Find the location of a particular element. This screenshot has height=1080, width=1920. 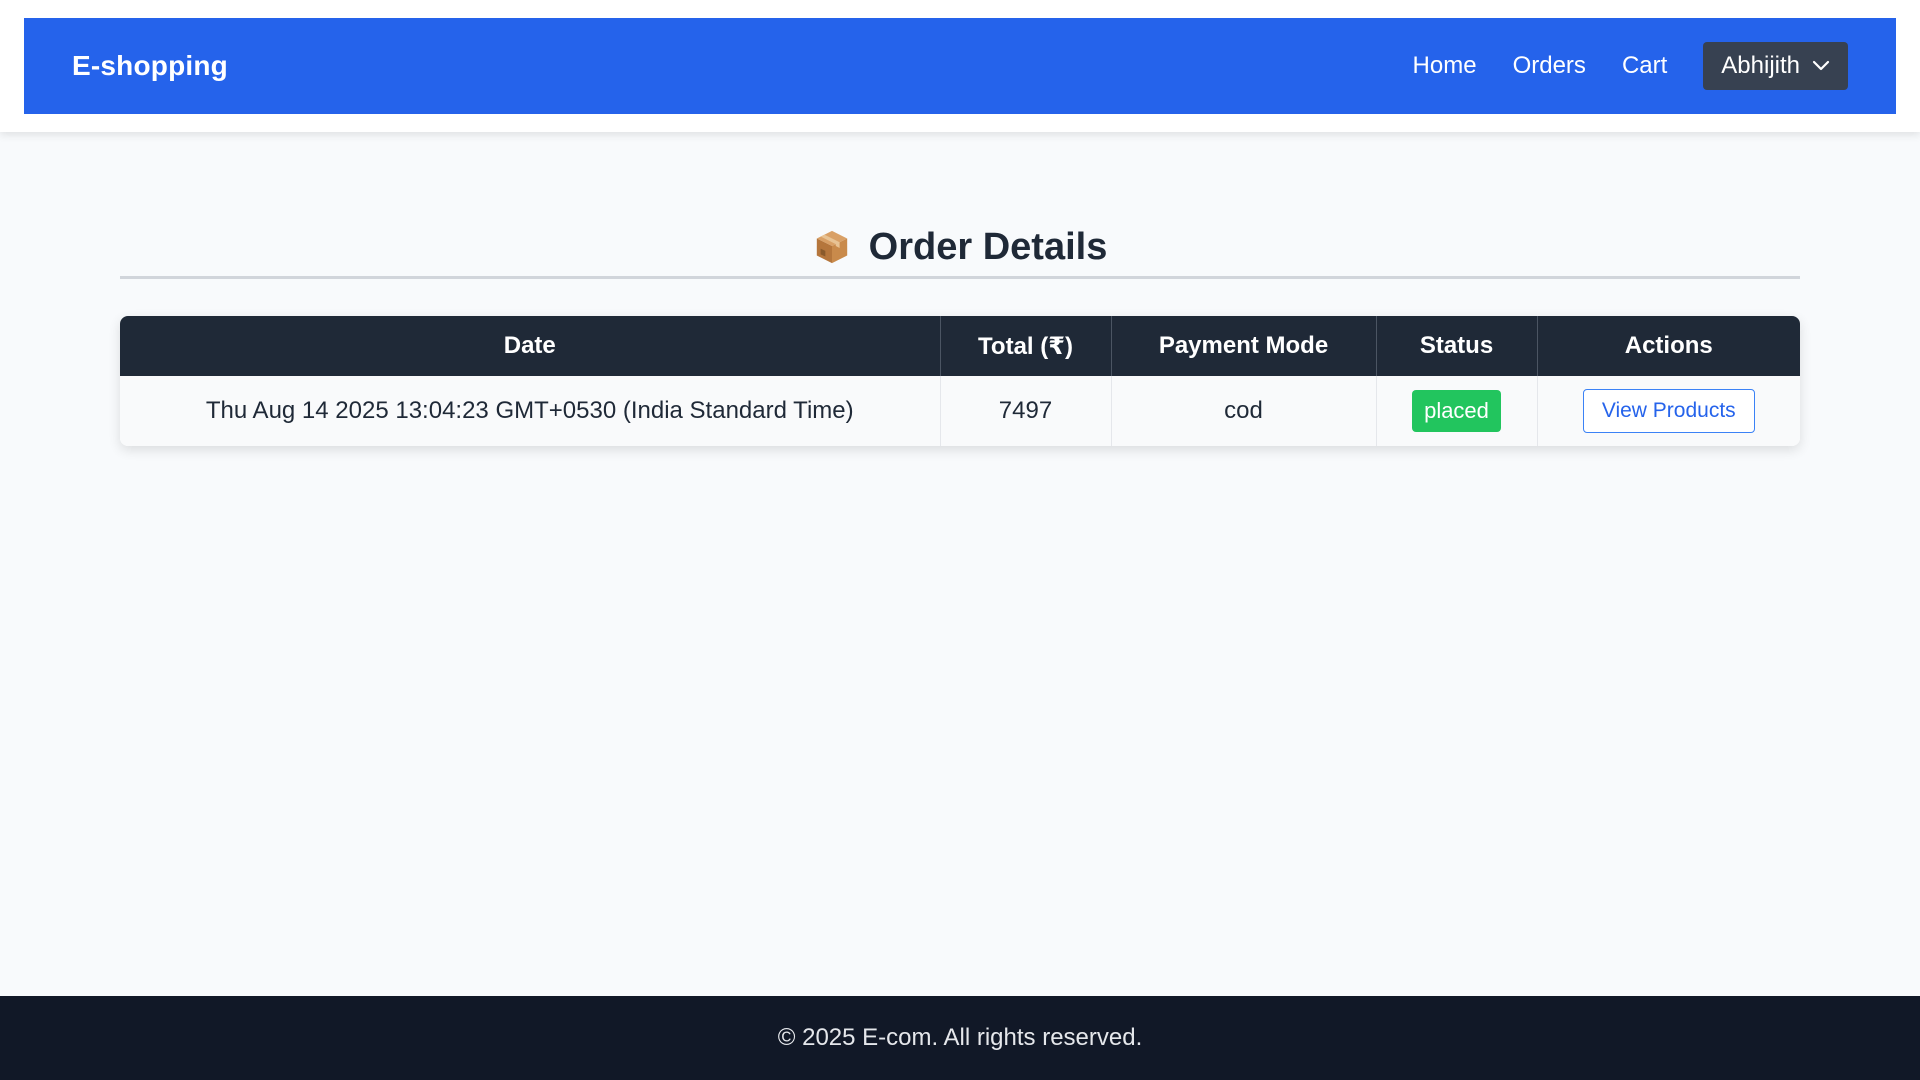

column-header-payment-mode: Payment Mode is located at coordinates (1244, 346).